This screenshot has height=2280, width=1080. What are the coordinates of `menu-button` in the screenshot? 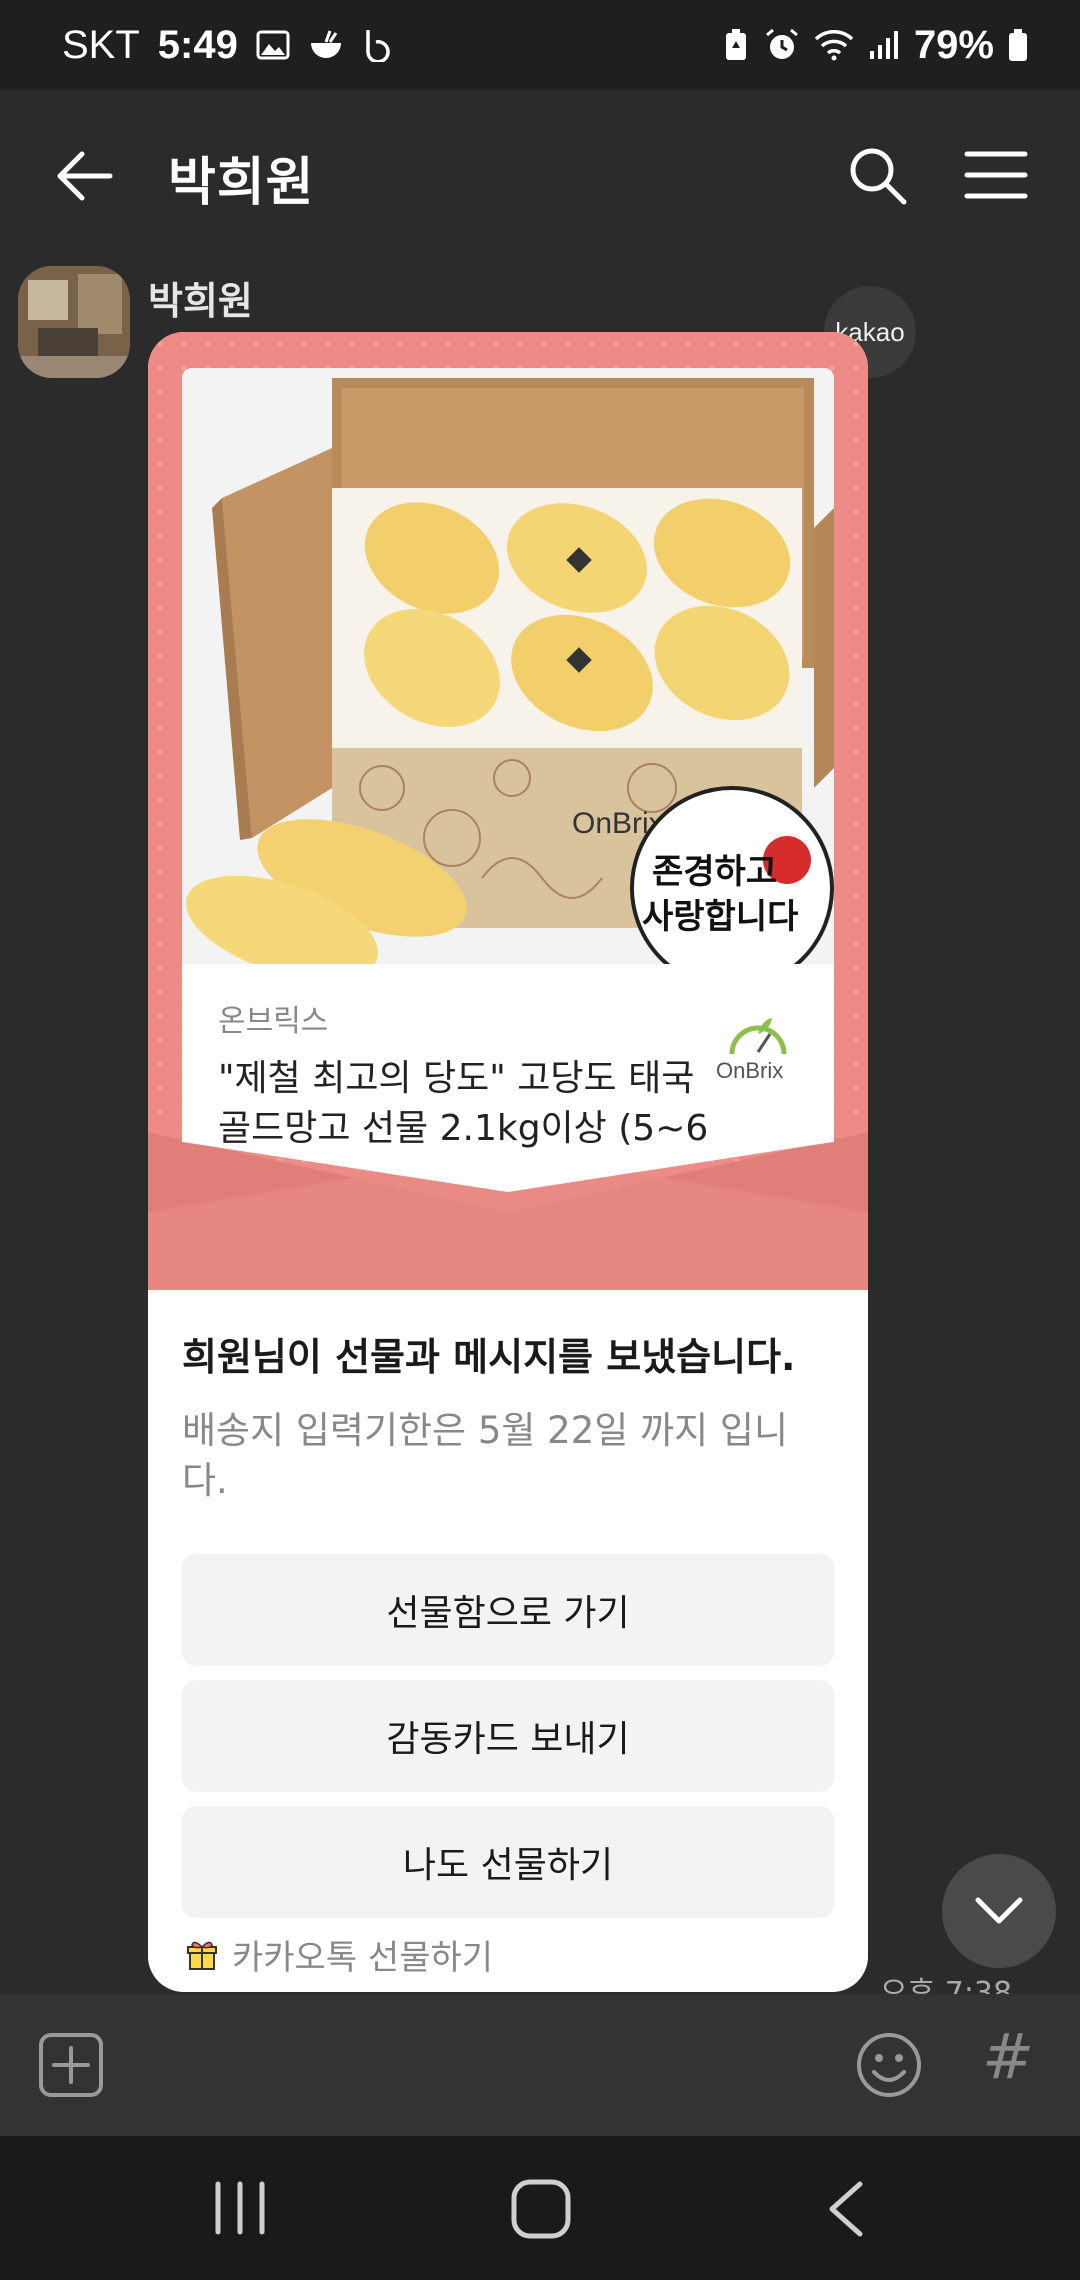 It's located at (996, 175).